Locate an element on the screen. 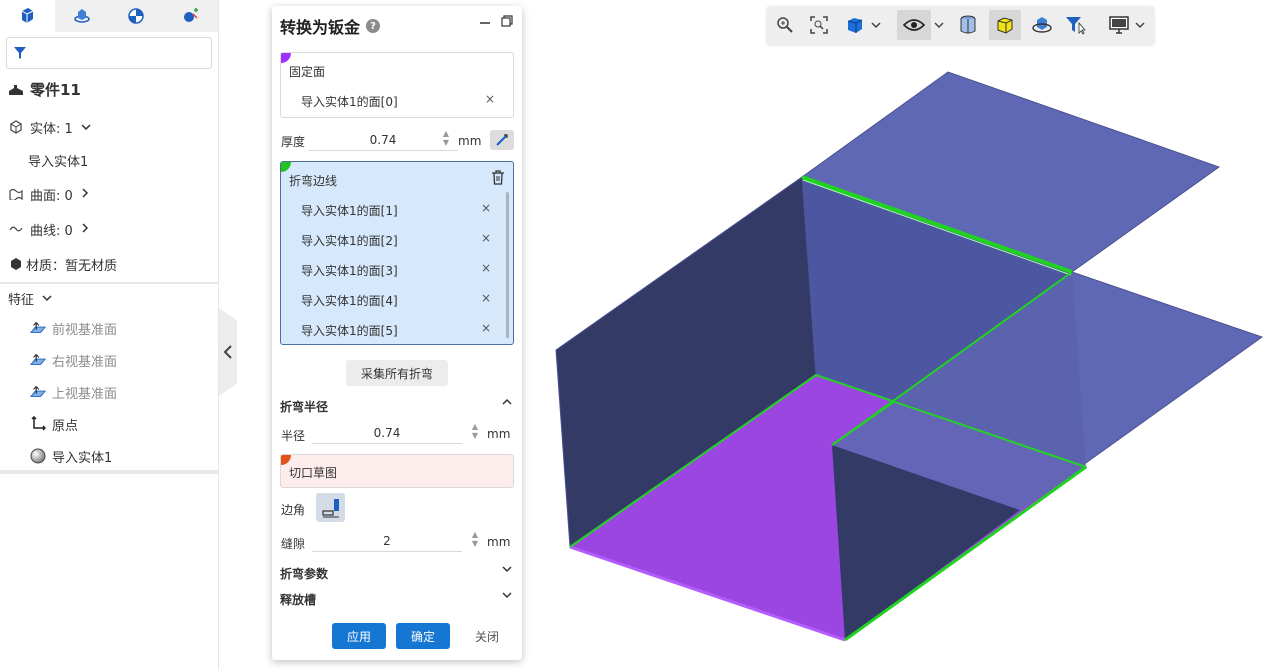 The height and width of the screenshot is (670, 1276). tab-analysis is located at coordinates (191, 16).